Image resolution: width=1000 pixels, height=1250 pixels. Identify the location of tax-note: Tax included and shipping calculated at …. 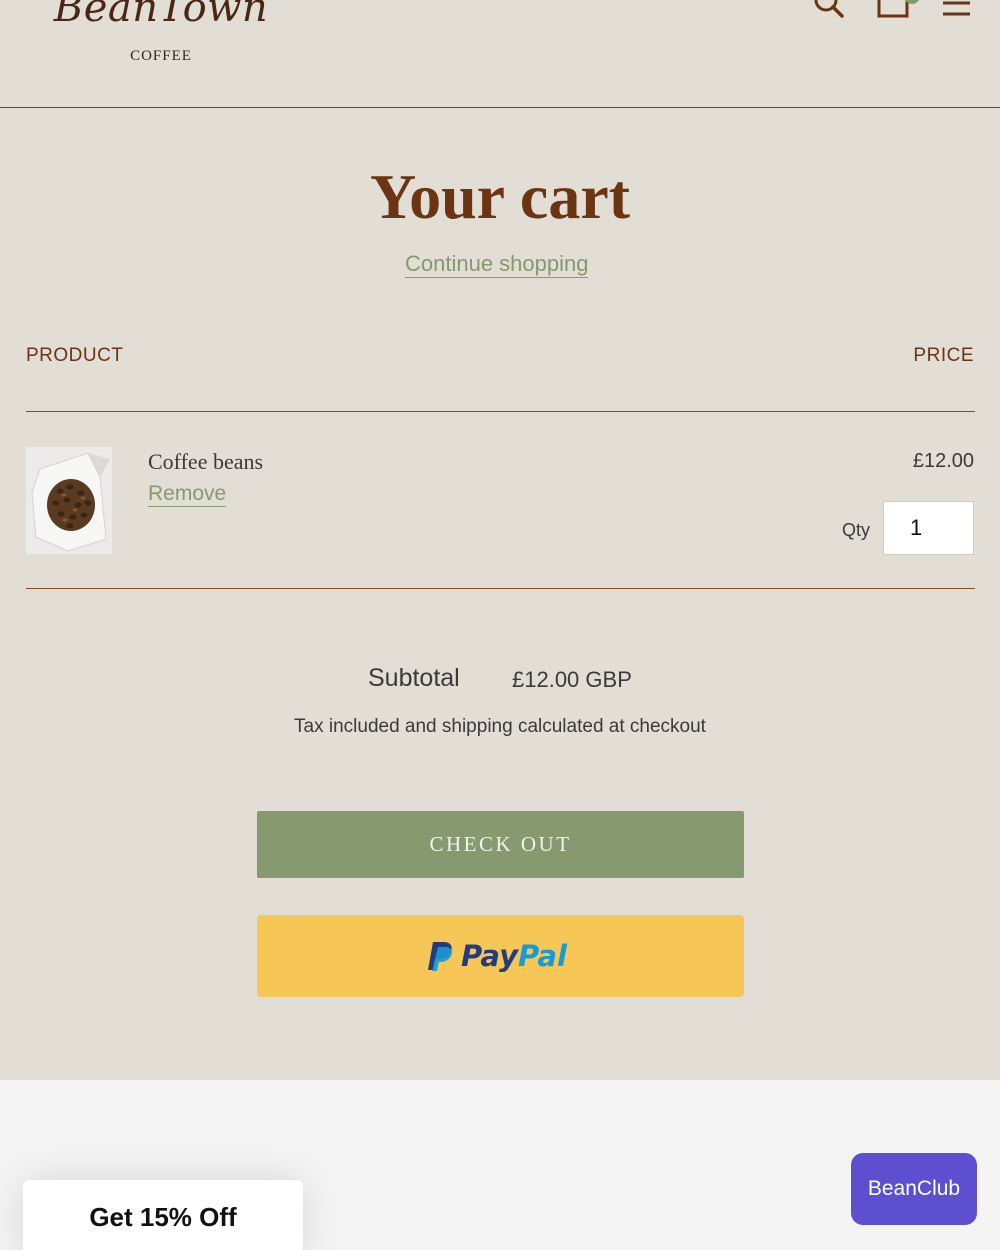
(500, 726).